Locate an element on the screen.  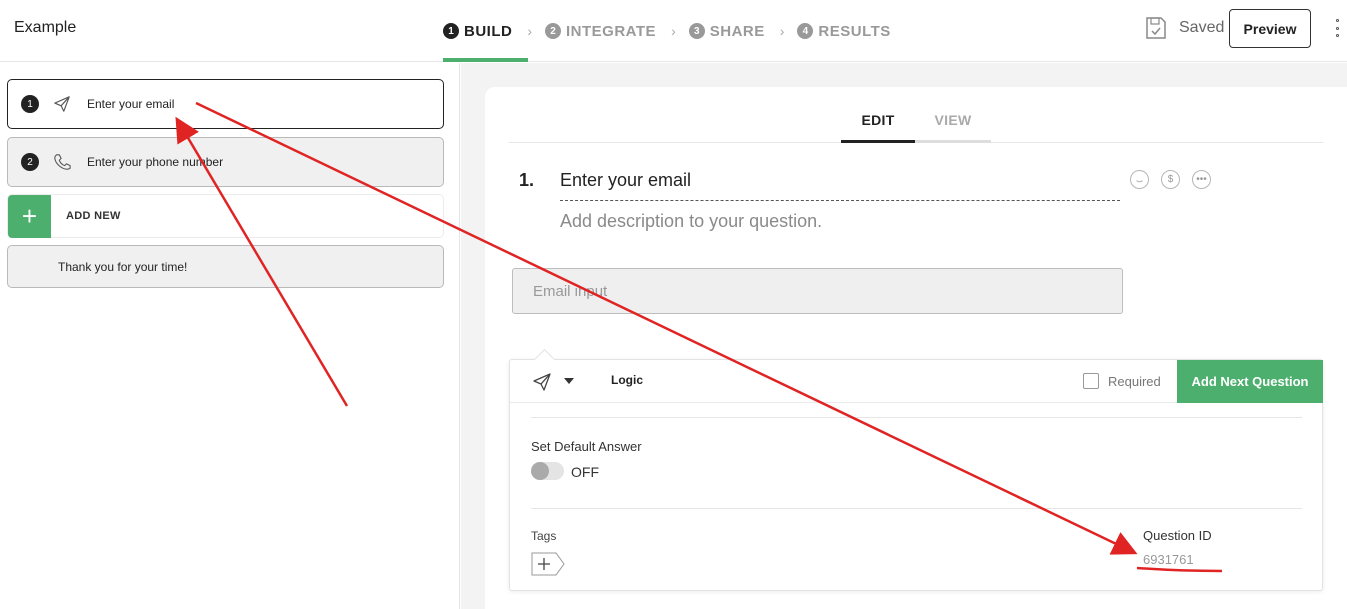
step-share: 3 SHARE is located at coordinates (727, 31).